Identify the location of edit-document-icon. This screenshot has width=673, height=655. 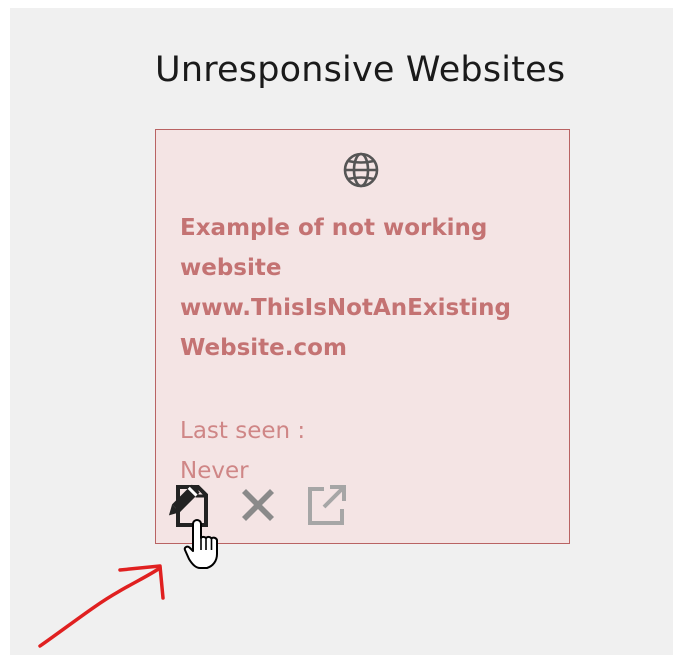
(188, 505).